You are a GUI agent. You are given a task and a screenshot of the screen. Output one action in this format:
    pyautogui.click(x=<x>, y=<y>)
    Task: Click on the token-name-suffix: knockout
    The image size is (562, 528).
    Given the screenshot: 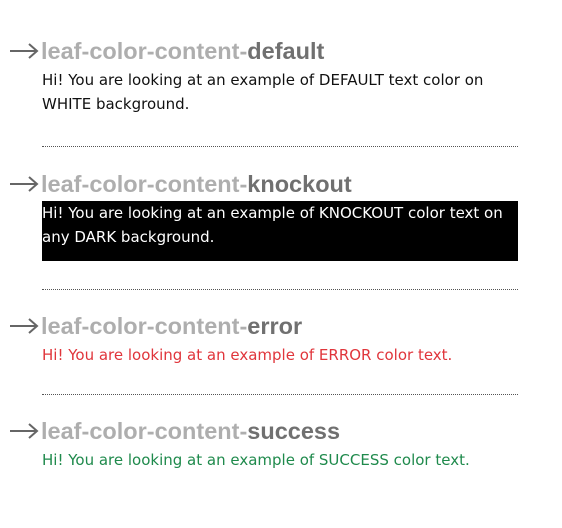 What is the action you would take?
    pyautogui.click(x=299, y=183)
    